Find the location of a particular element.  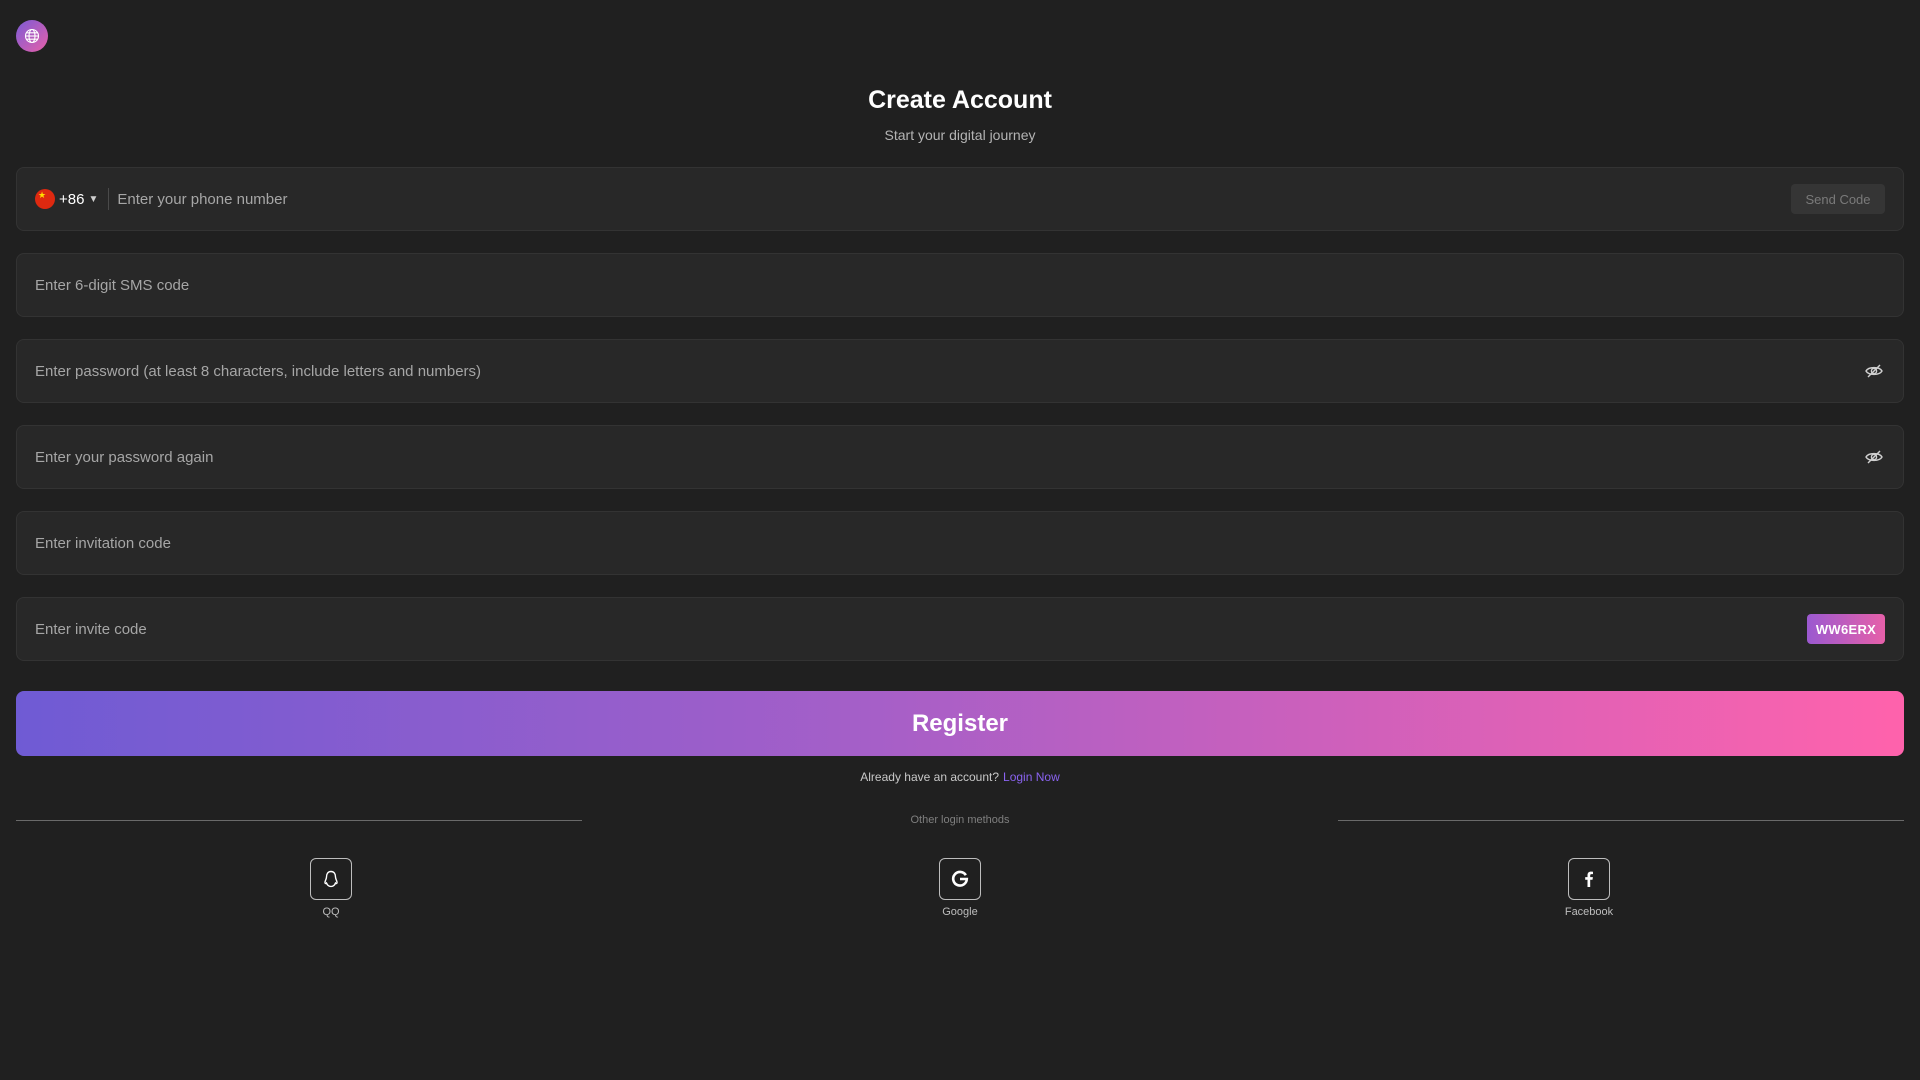

country-code-selector: ★ +86 ▼ is located at coordinates (72, 199).